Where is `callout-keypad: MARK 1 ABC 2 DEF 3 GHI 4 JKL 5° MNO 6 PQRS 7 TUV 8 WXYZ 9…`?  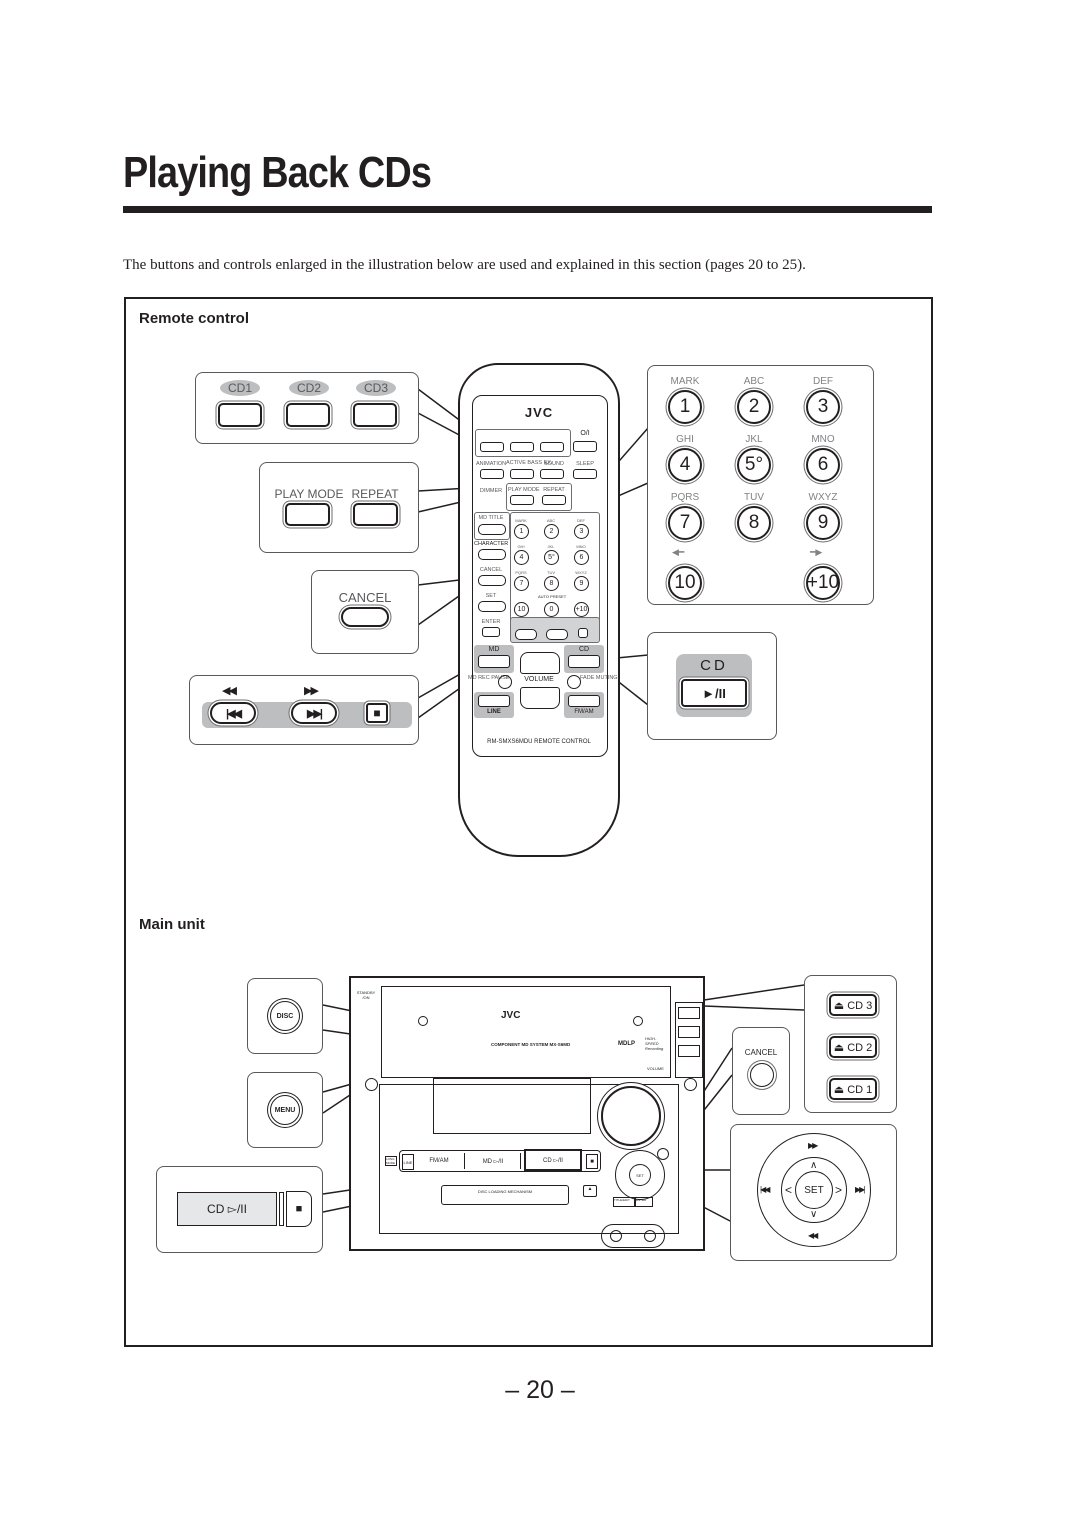
callout-keypad: MARK 1 ABC 2 DEF 3 GHI 4 JKL 5° MNO 6 PQRS 7 TUV 8 WXYZ 9… is located at coordinates (760, 485).